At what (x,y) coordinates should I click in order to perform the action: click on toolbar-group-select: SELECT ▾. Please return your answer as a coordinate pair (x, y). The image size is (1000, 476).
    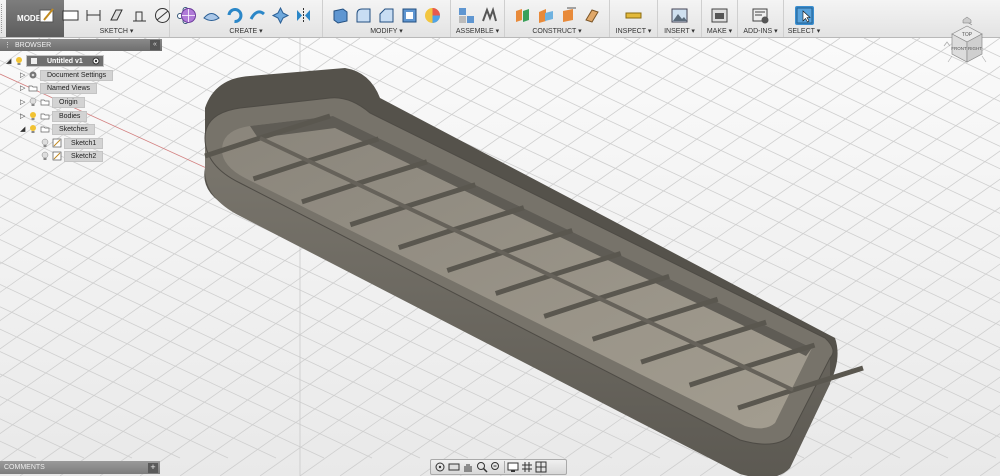
    Looking at the image, I should click on (804, 18).